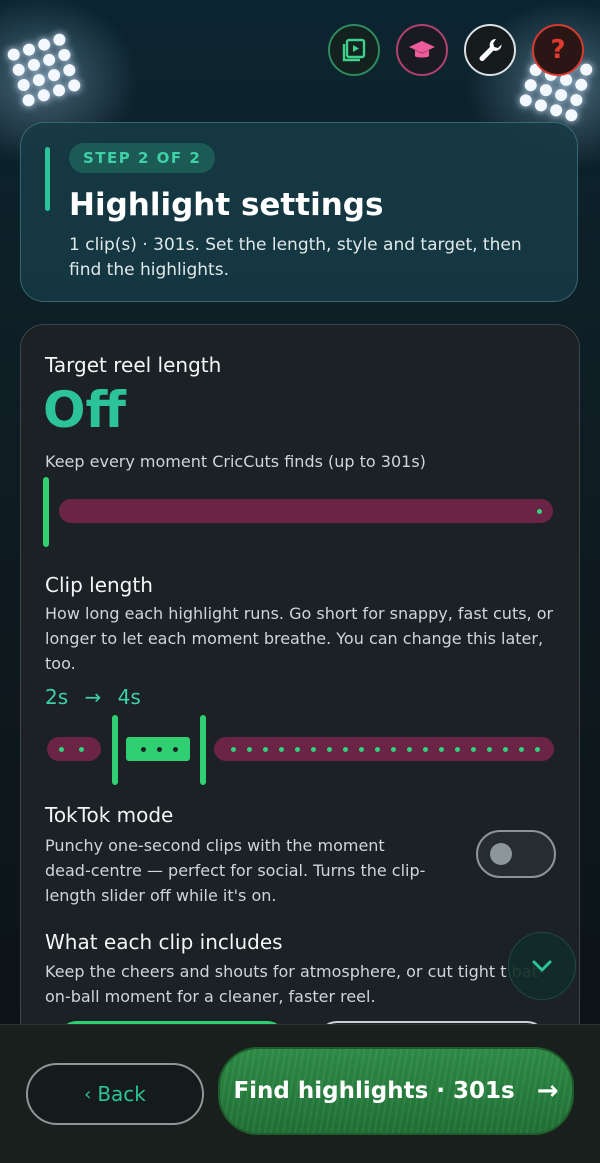 This screenshot has width=600, height=1163. I want to click on play-library-icon, so click(354, 50).